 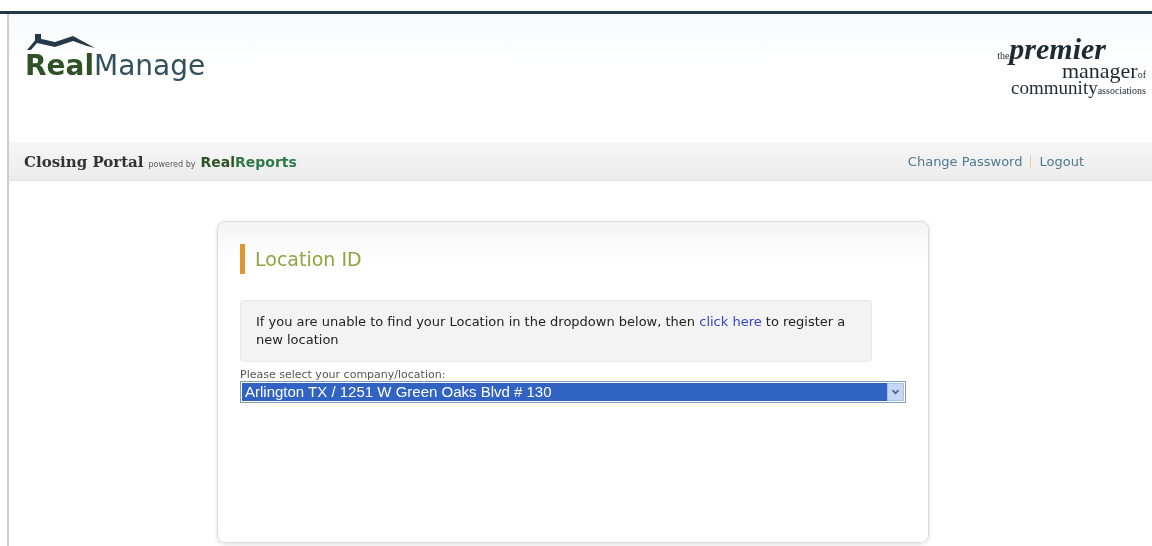 What do you see at coordinates (730, 321) in the screenshot?
I see `register-link: click here` at bounding box center [730, 321].